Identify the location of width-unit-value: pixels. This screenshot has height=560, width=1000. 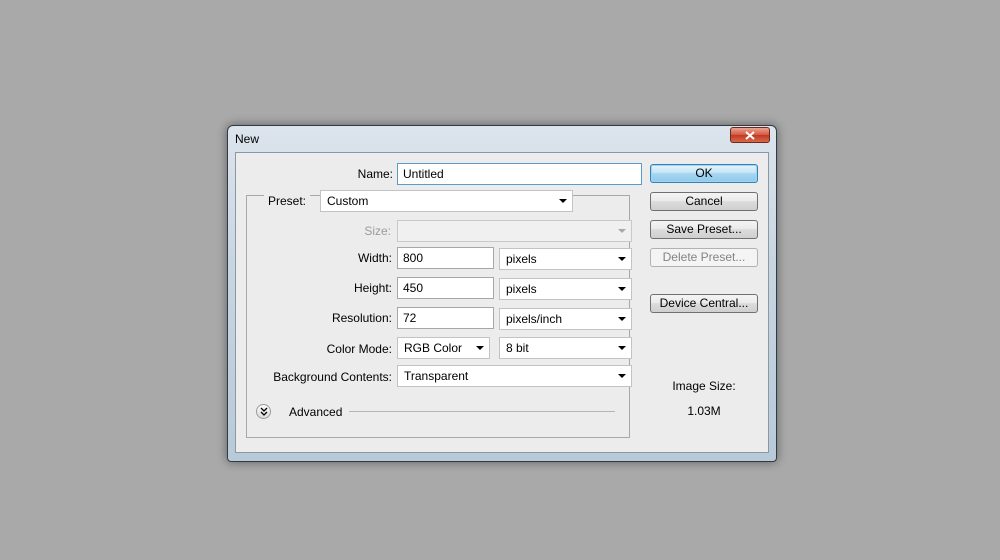
(521, 259).